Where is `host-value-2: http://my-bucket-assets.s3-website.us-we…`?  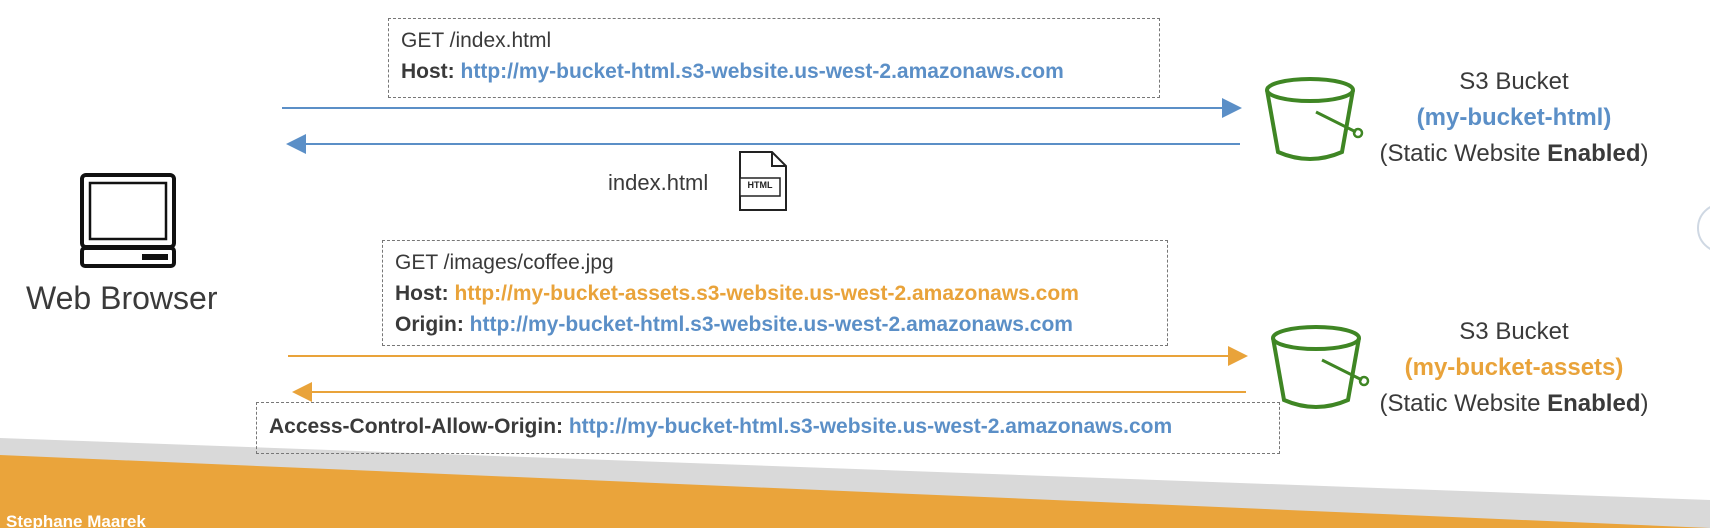
host-value-2: http://my-bucket-assets.s3-website.us-we… is located at coordinates (766, 293).